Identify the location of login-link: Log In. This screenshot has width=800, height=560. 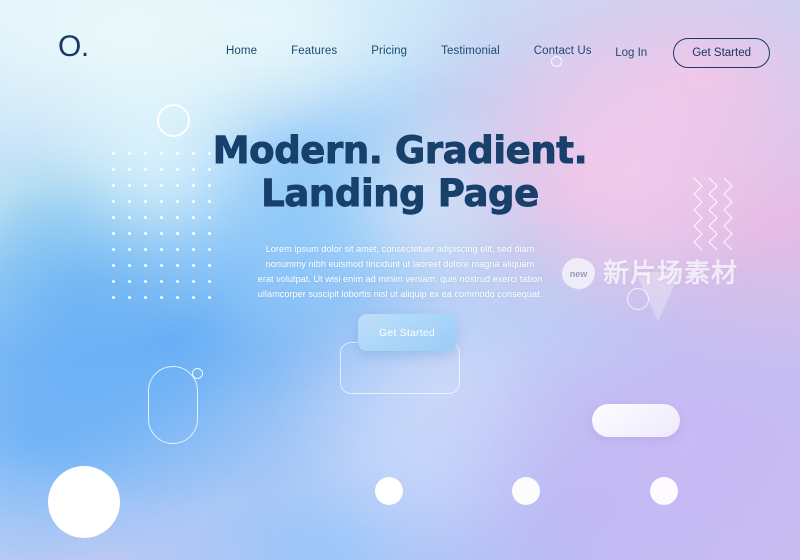
(631, 53).